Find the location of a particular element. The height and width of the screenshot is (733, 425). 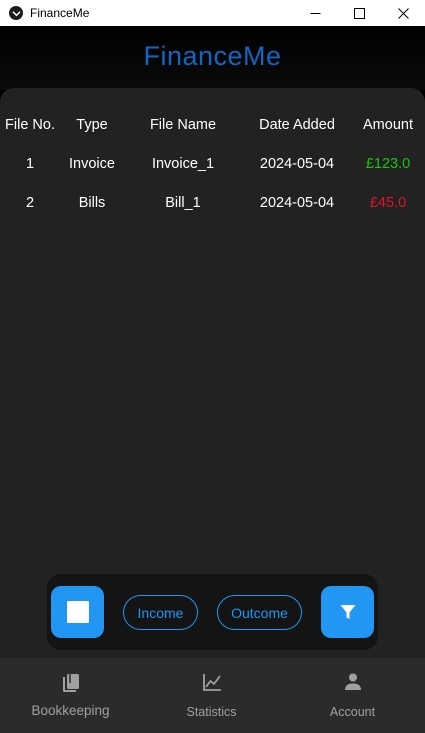

app-name: FinanceMe is located at coordinates (212, 55).